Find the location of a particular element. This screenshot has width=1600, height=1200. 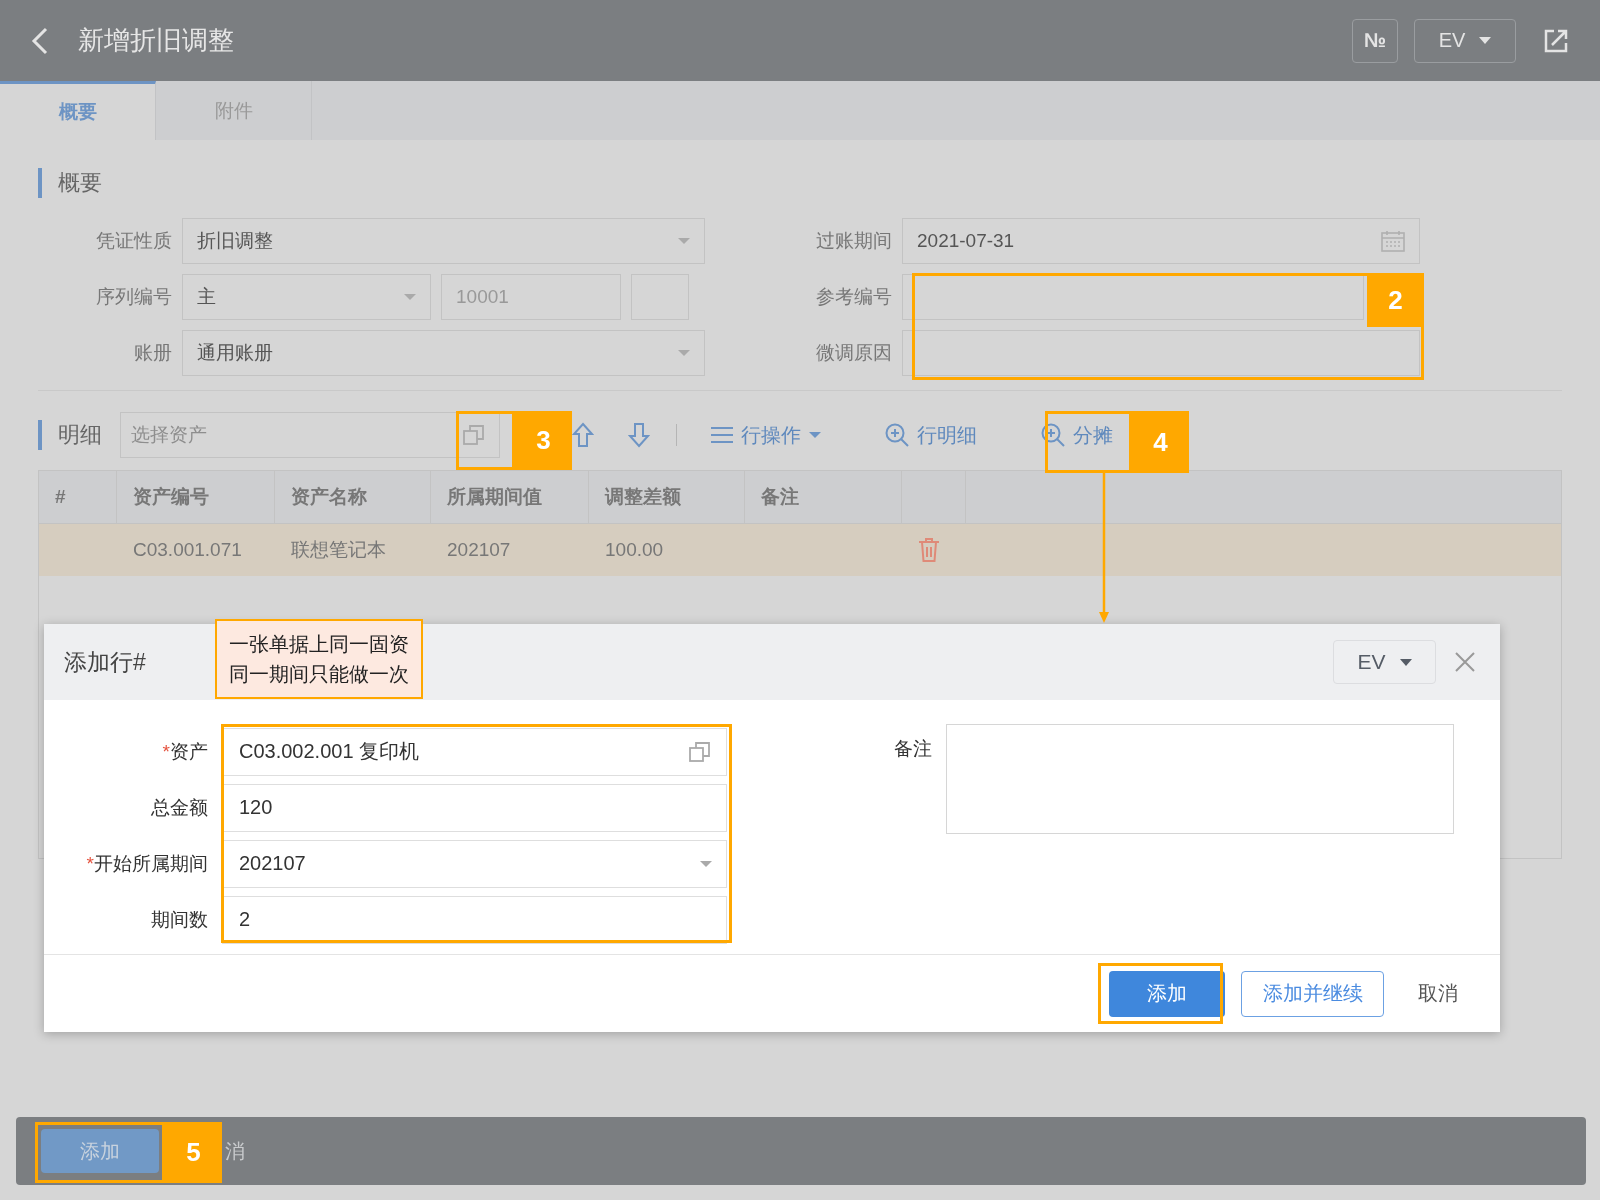

arrow-down-icon is located at coordinates (639, 435).